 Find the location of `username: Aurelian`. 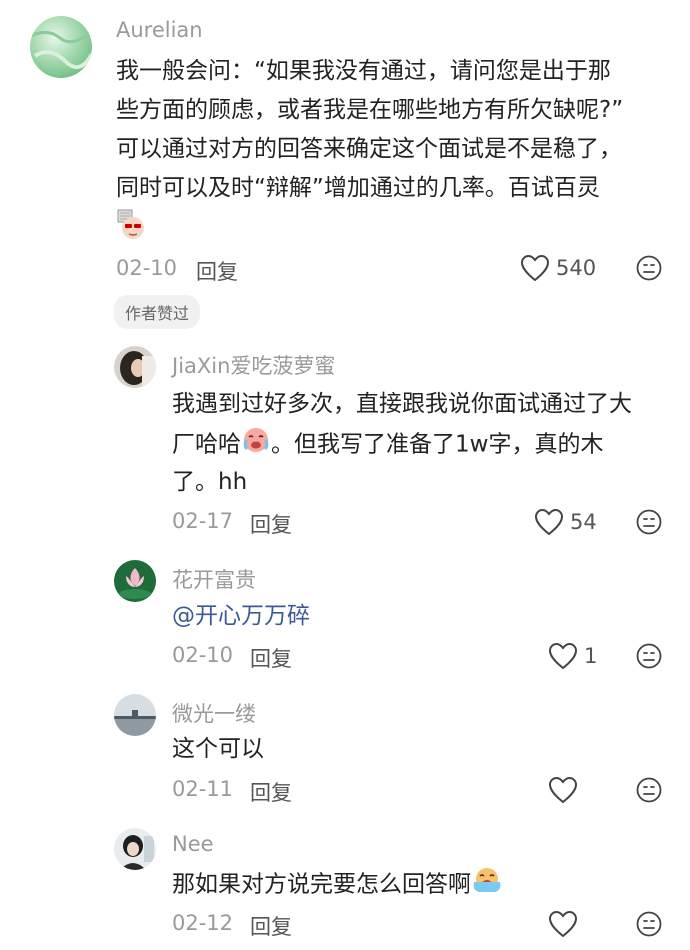

username: Aurelian is located at coordinates (159, 30).